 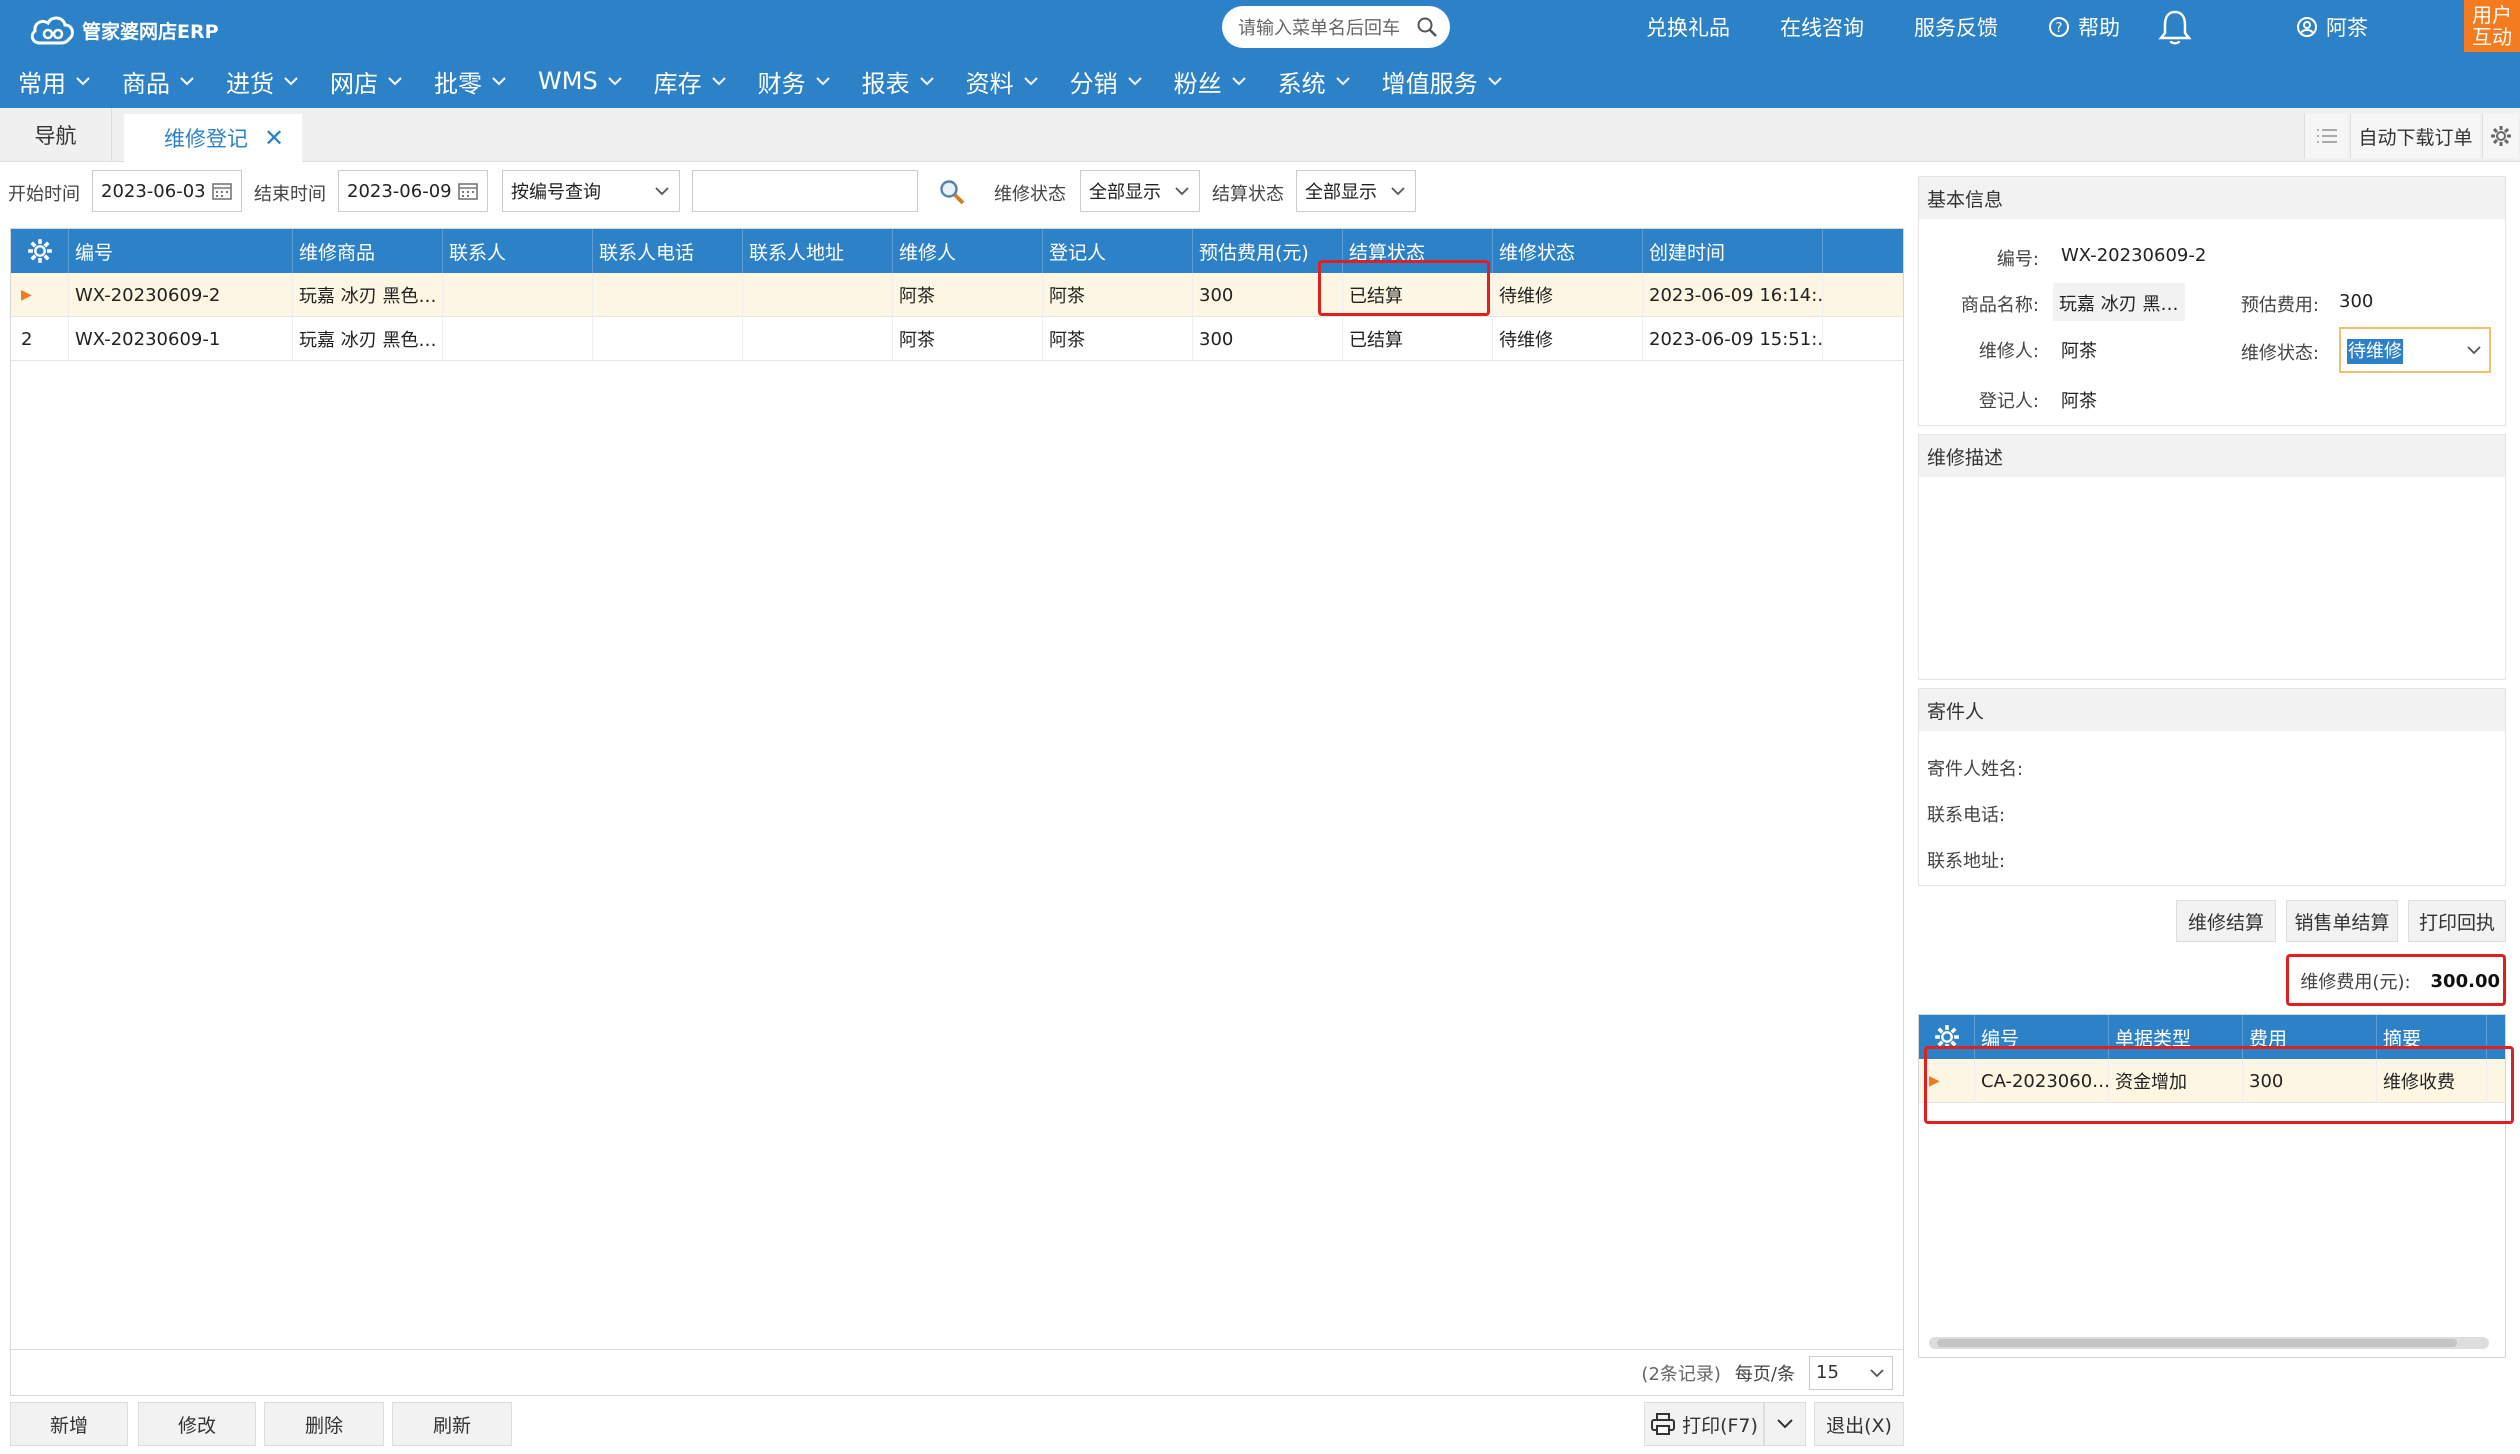 I want to click on menu-item-8: 报表, so click(x=899, y=81).